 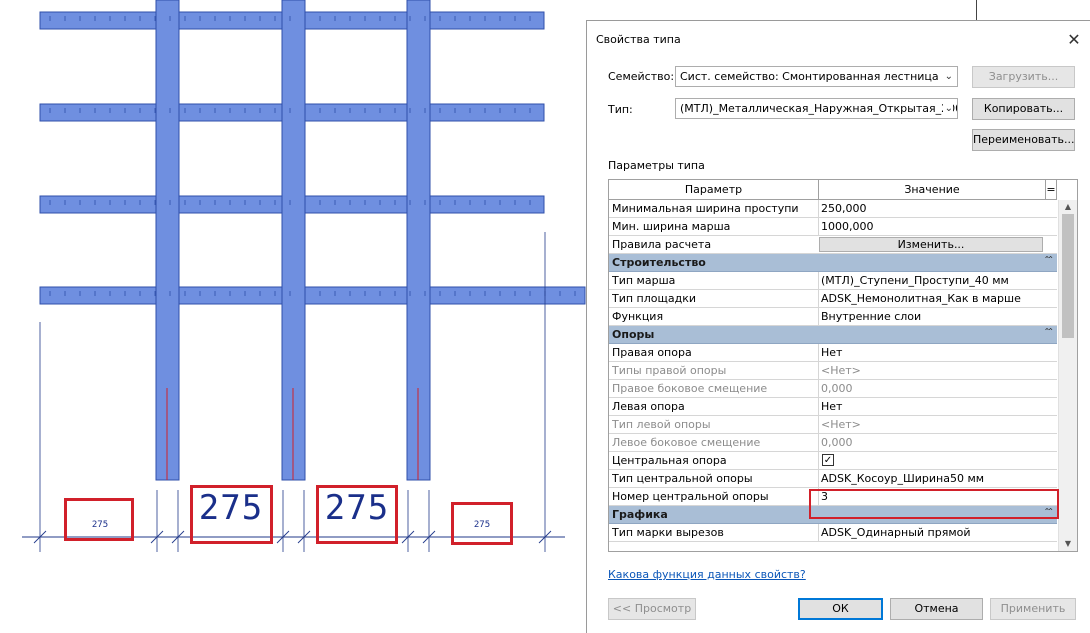 What do you see at coordinates (809, 76) in the screenshot?
I see `family-combo-value: Сист. семейство: Смонтированная лестница` at bounding box center [809, 76].